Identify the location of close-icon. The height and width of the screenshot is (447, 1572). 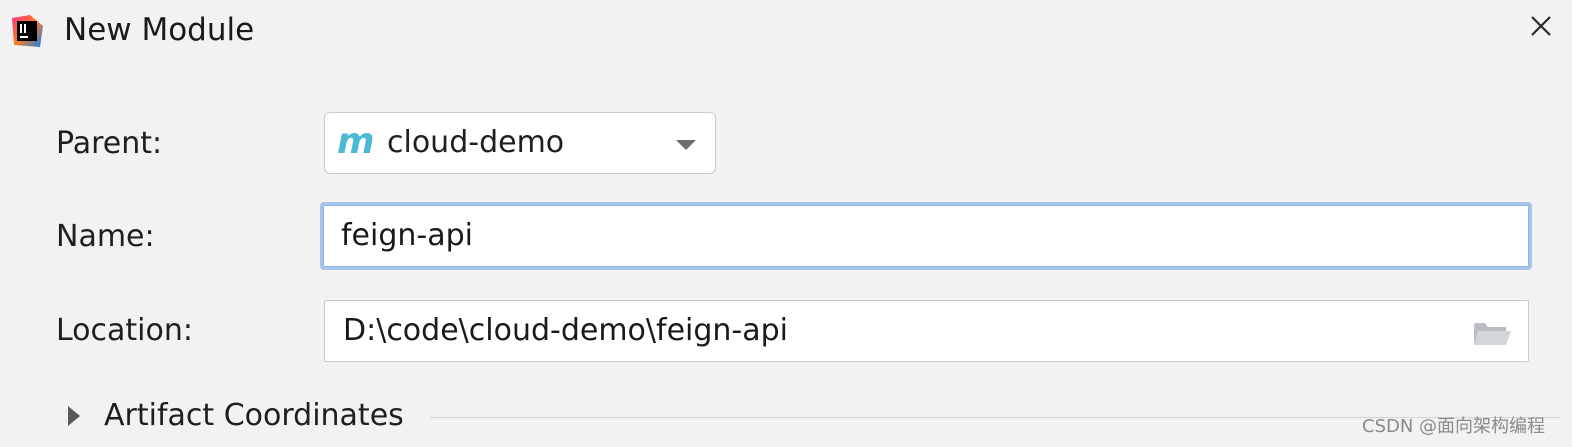
(1541, 26).